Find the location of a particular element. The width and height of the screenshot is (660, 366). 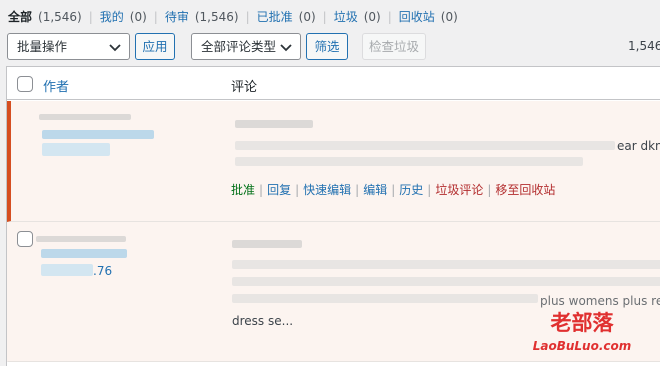

bulk-action-select: 批量操作 is located at coordinates (68, 46).